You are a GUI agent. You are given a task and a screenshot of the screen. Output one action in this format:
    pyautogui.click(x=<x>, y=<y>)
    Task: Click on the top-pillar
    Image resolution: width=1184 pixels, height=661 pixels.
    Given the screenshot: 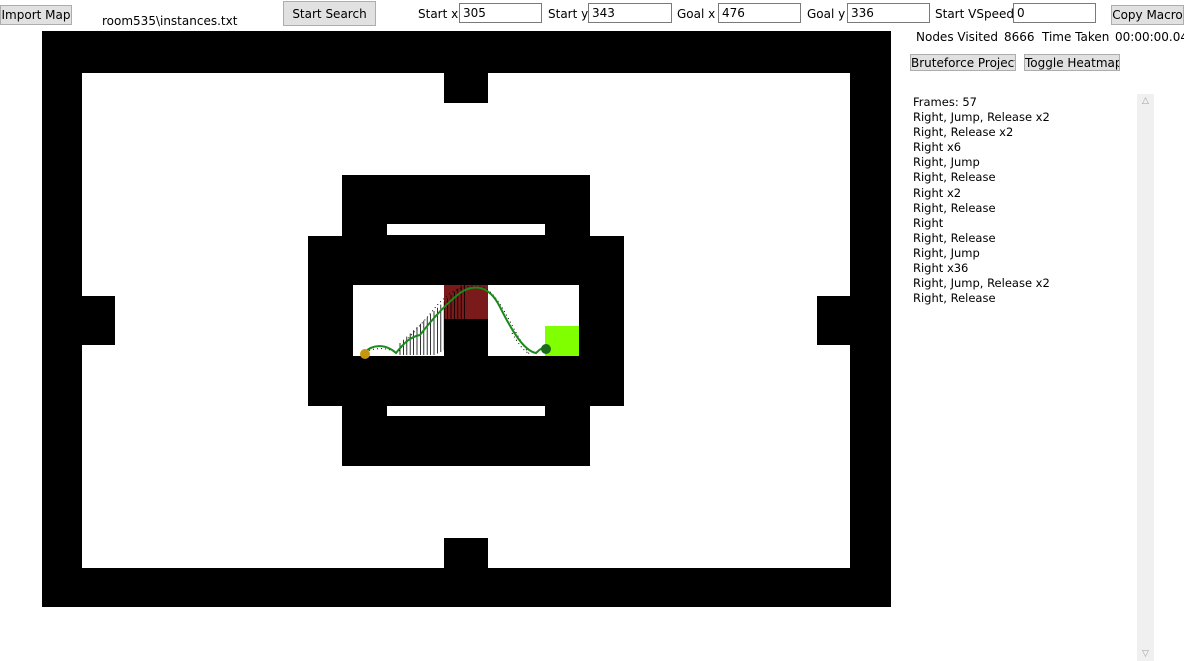 What is the action you would take?
    pyautogui.click(x=466, y=88)
    